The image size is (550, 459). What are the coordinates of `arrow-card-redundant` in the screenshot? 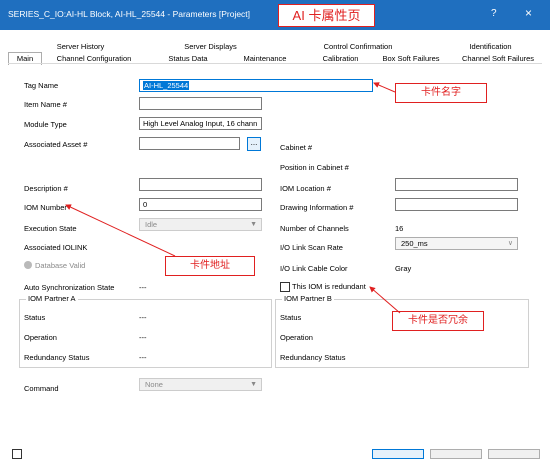 It's located at (385, 300).